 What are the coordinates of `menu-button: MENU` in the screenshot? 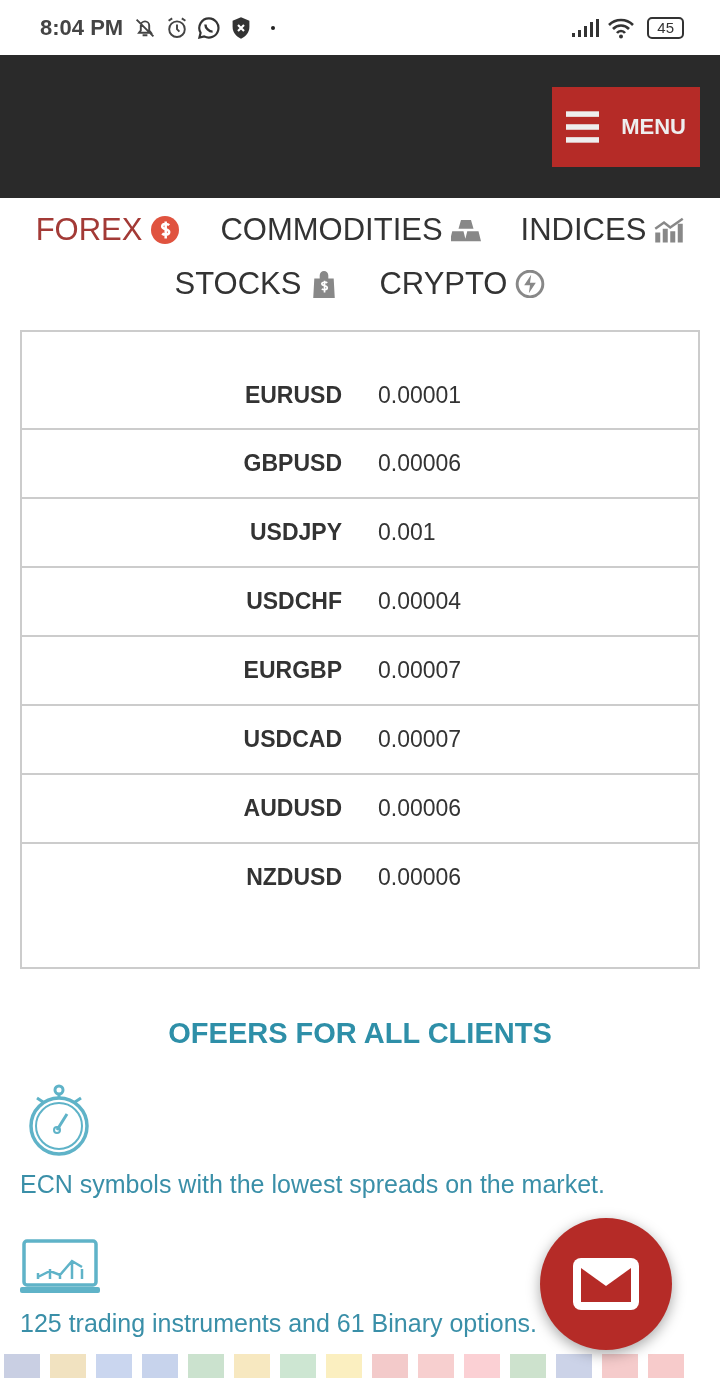 It's located at (626, 127).